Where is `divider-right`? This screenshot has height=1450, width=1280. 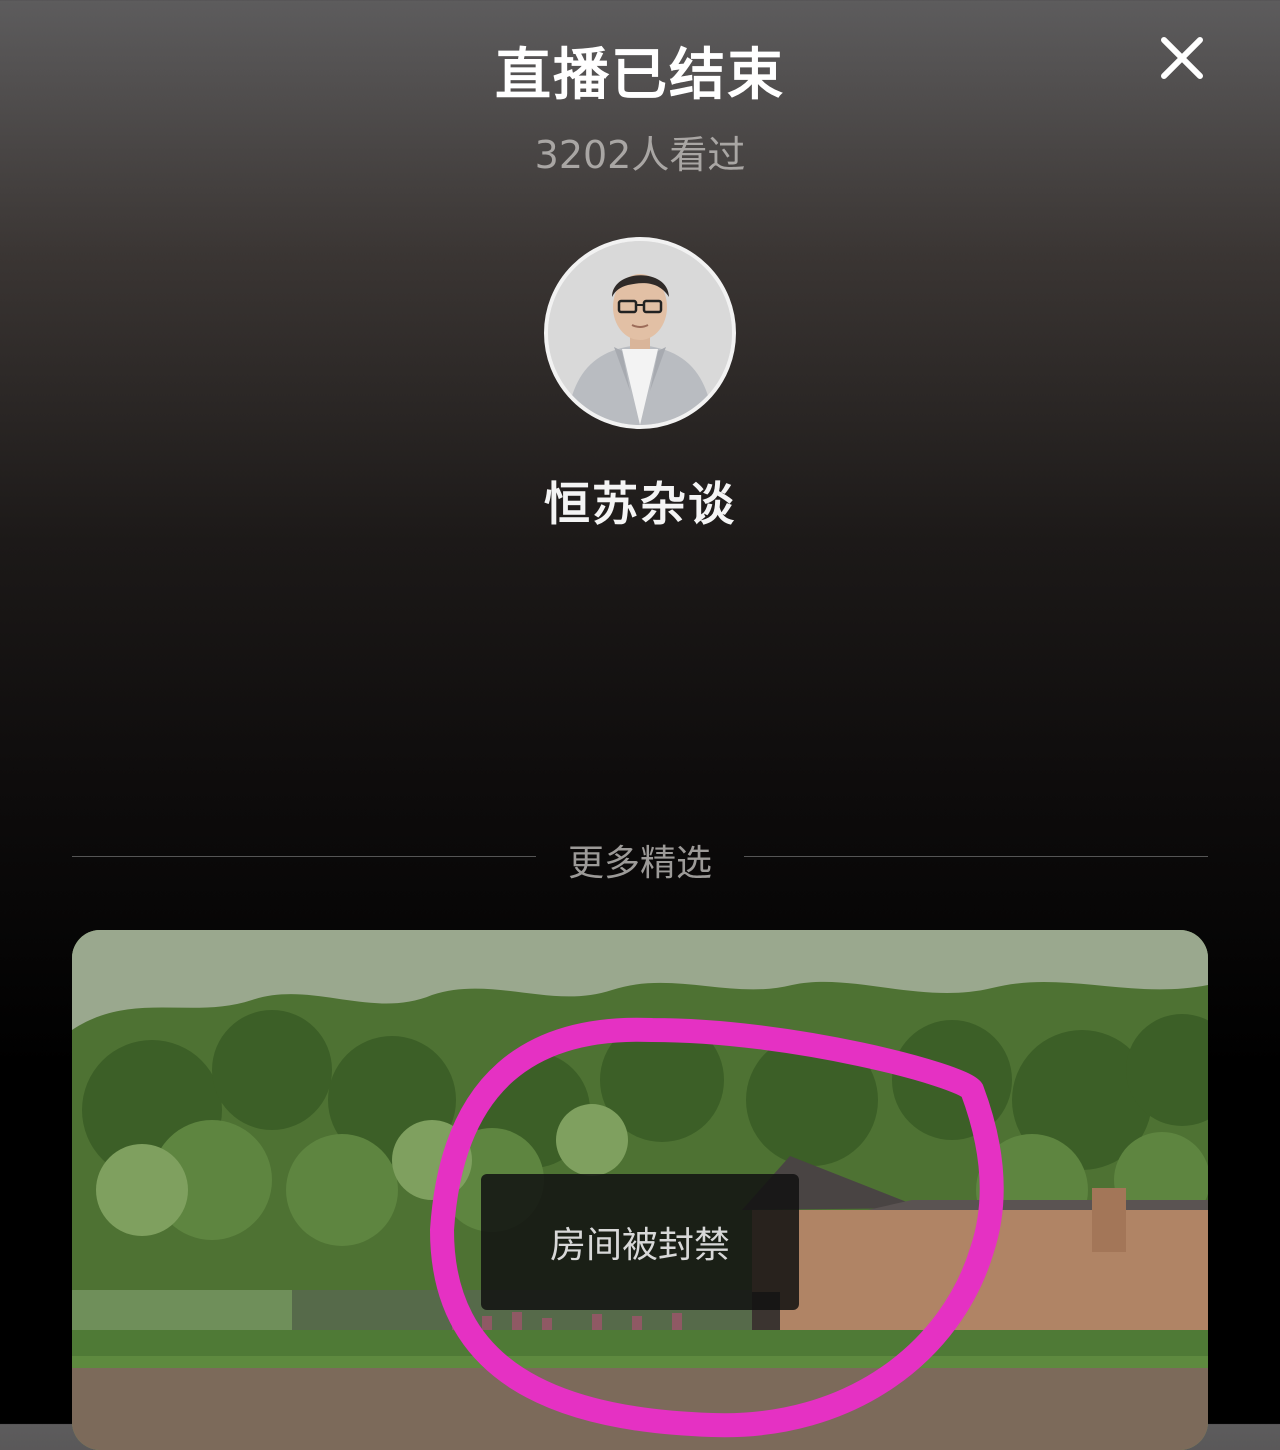 divider-right is located at coordinates (976, 856).